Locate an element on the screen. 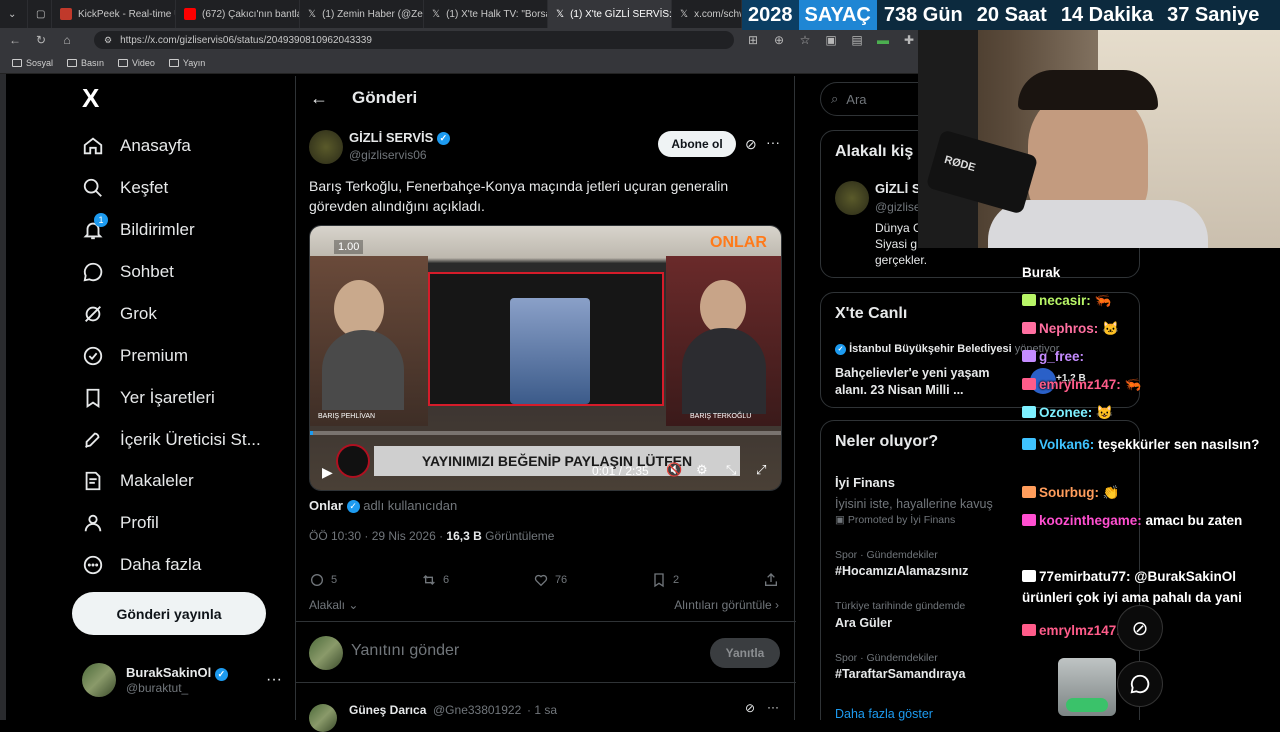  chat-username: Nephros: is located at coordinates (1069, 328).